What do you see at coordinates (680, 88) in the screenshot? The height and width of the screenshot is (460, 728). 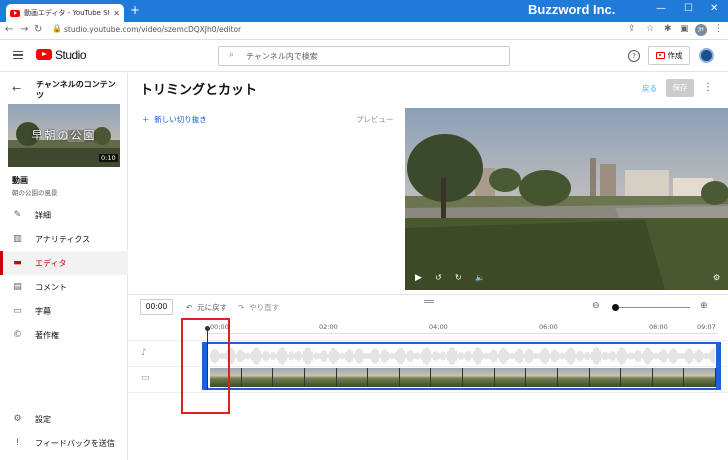 I see `save-button: 保存` at bounding box center [680, 88].